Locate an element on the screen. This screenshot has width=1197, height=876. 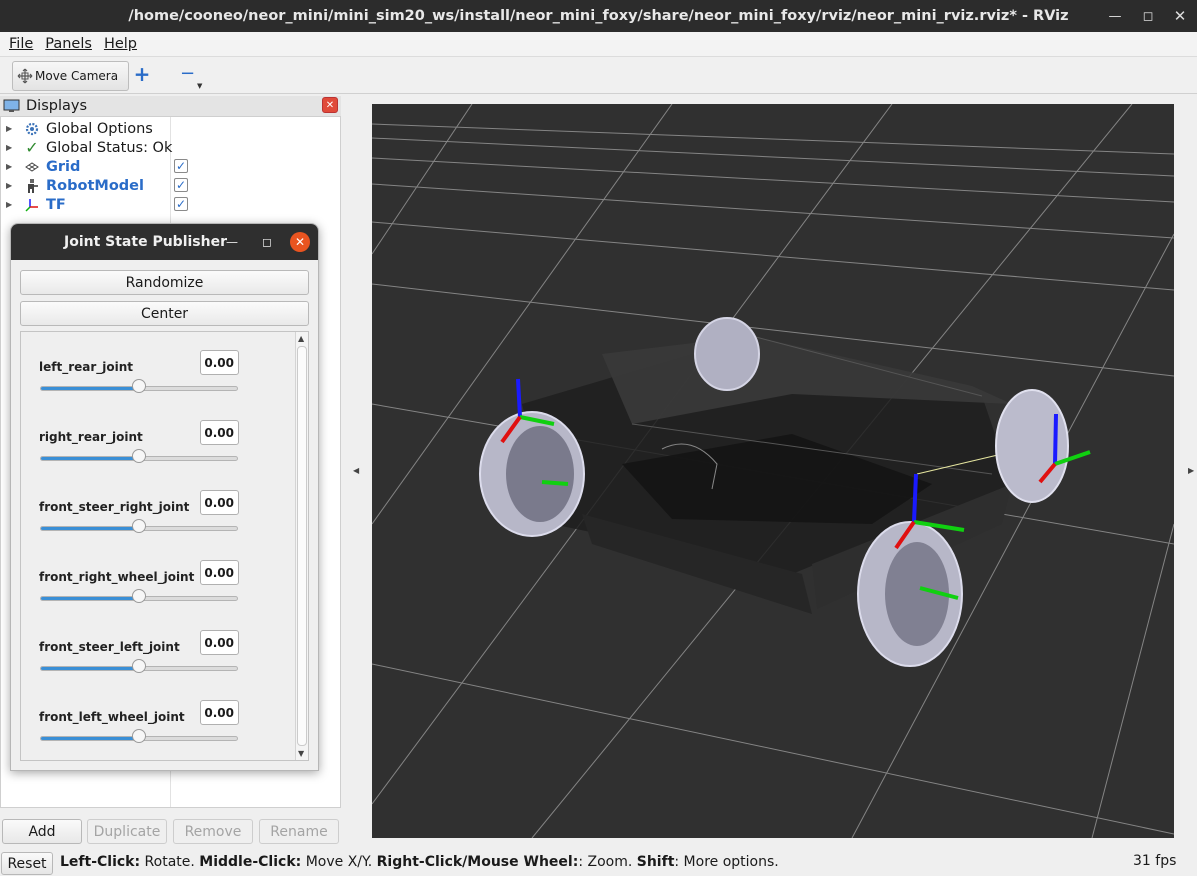
tree-item-global-status: ▶ ✓ Global Status: Ok is located at coordinates (170, 147).